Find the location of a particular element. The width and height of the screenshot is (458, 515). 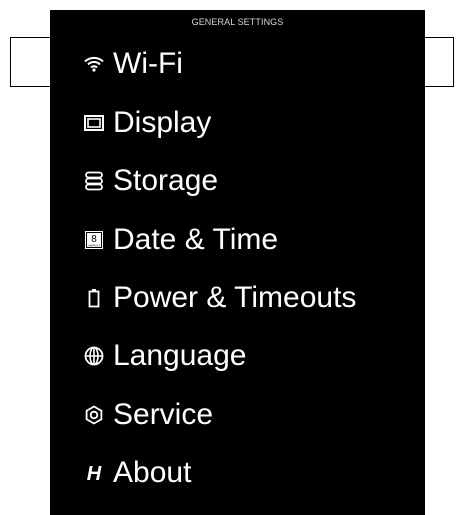

calendar-icon: 8 MARCH is located at coordinates (94, 240).